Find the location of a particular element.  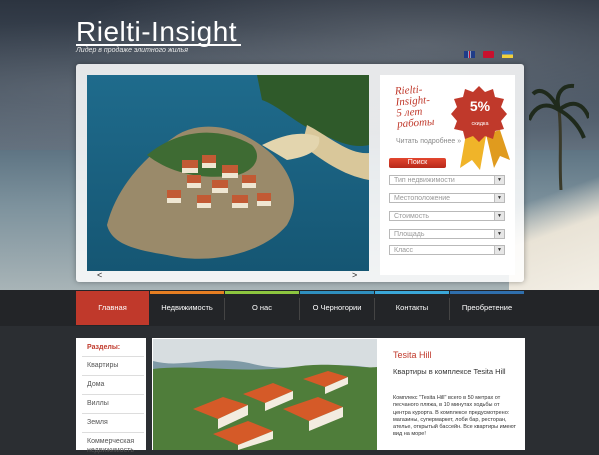

nav-real-estate: Недвижимость is located at coordinates (187, 308).